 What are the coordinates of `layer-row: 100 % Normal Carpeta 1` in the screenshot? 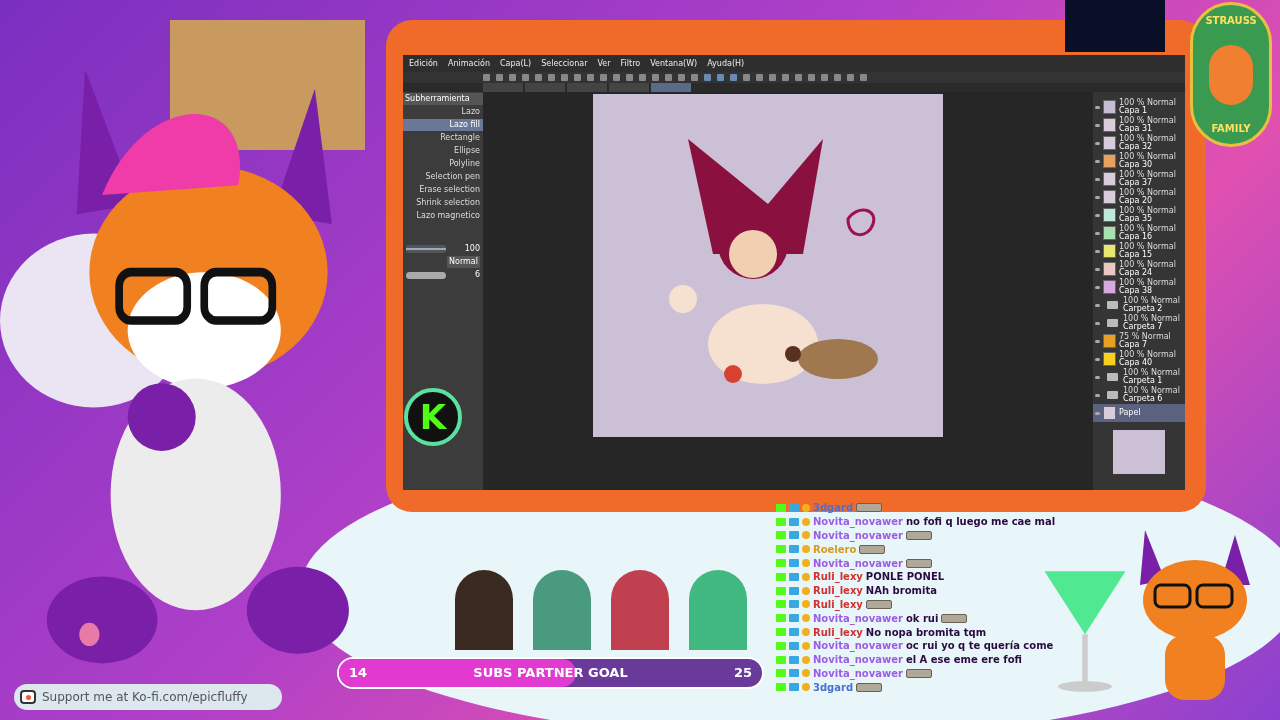 It's located at (1139, 377).